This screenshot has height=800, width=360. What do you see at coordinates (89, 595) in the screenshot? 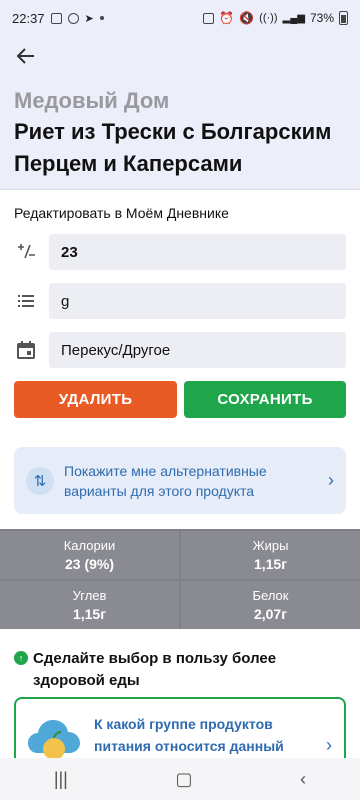
I see `nutrition-label: Углев` at bounding box center [89, 595].